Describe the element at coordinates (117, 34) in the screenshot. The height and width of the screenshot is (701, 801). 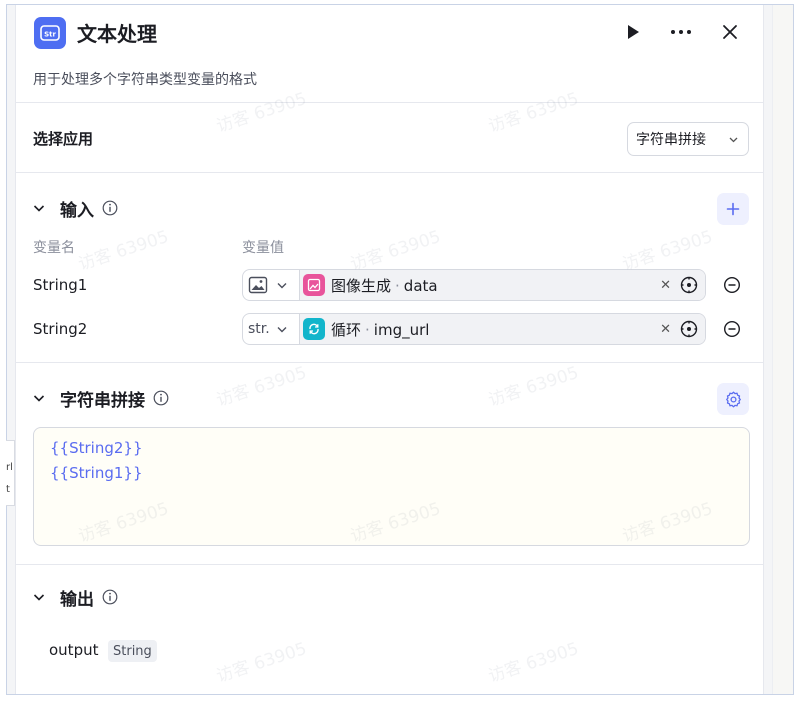
I see `panel-title: 文本处理` at that location.